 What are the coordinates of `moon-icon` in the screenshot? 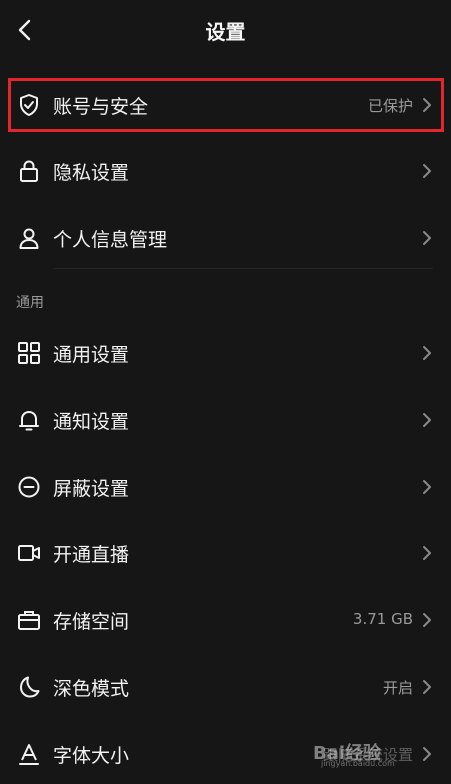 It's located at (29, 687).